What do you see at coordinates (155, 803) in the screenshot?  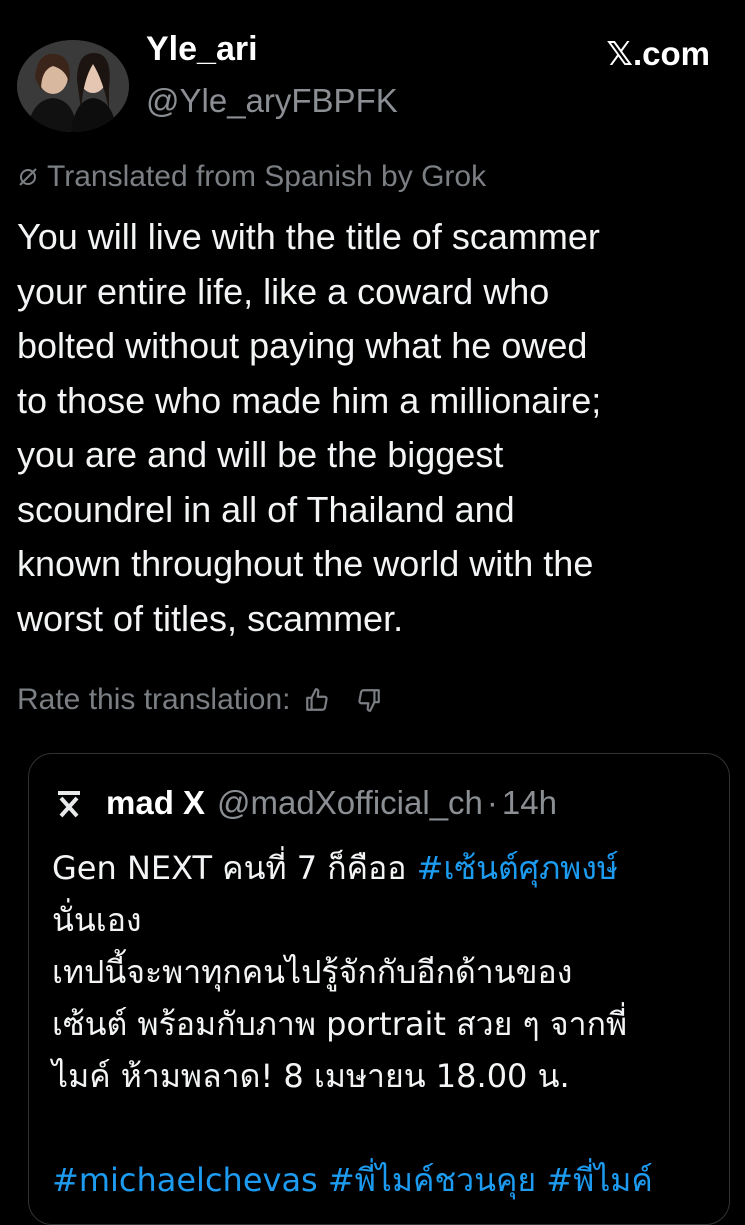 I see `quoted-display-name: mad X` at bounding box center [155, 803].